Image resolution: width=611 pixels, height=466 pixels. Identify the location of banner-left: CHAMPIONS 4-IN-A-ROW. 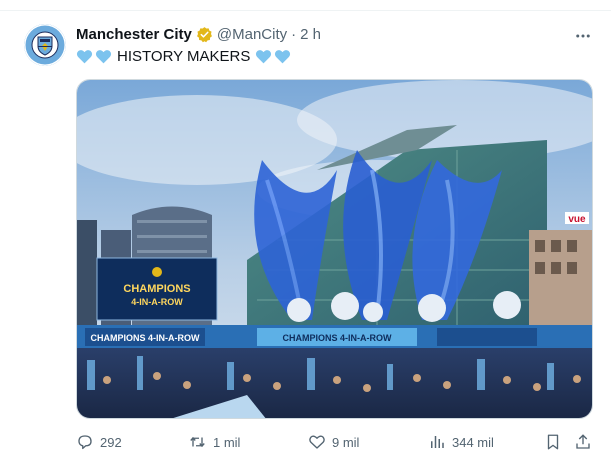
(145, 338).